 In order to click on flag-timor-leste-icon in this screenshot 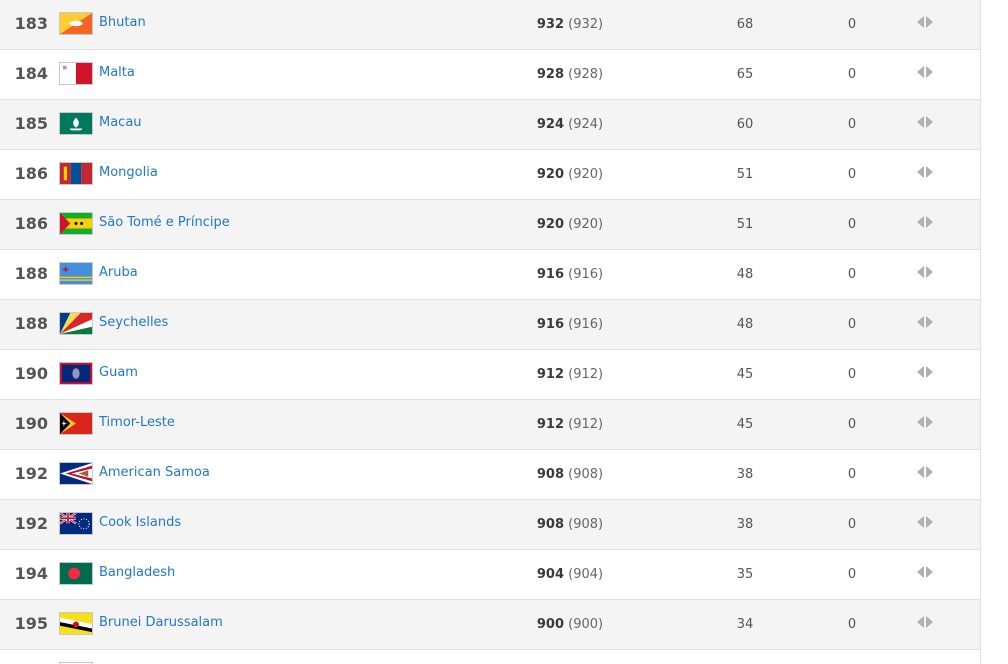, I will do `click(76, 423)`.